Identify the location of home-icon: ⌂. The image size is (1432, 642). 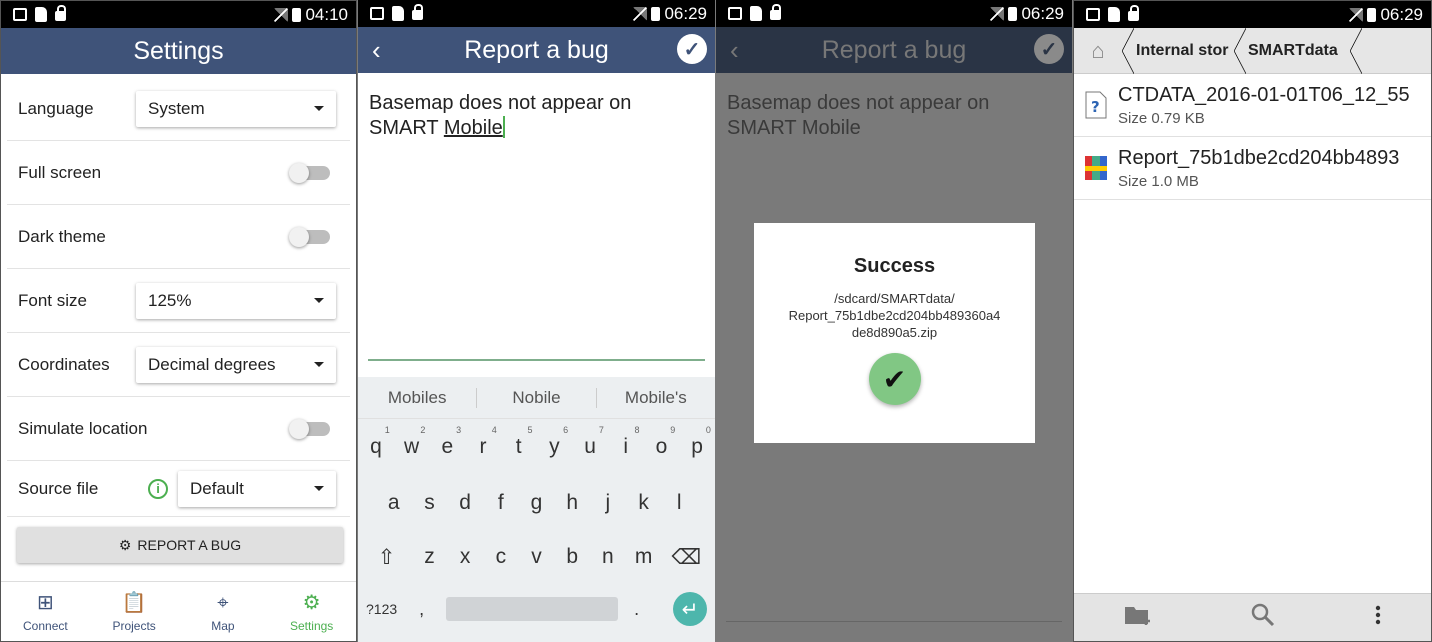
(1098, 51).